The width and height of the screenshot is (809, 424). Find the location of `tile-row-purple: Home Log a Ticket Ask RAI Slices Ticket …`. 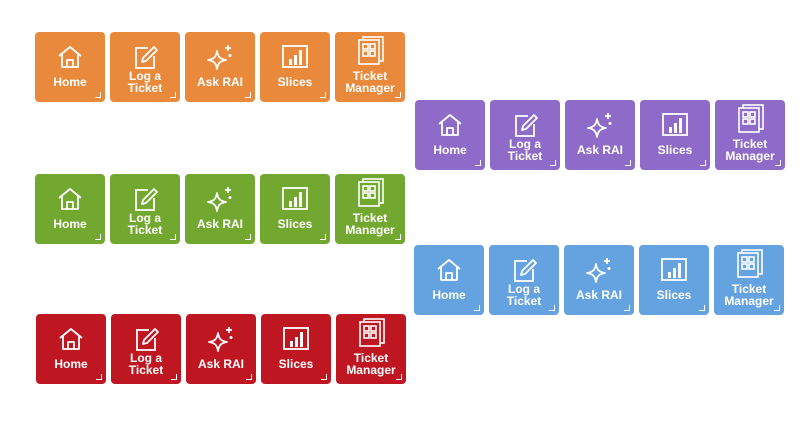

tile-row-purple: Home Log a Ticket Ask RAI Slices Ticket … is located at coordinates (600, 135).